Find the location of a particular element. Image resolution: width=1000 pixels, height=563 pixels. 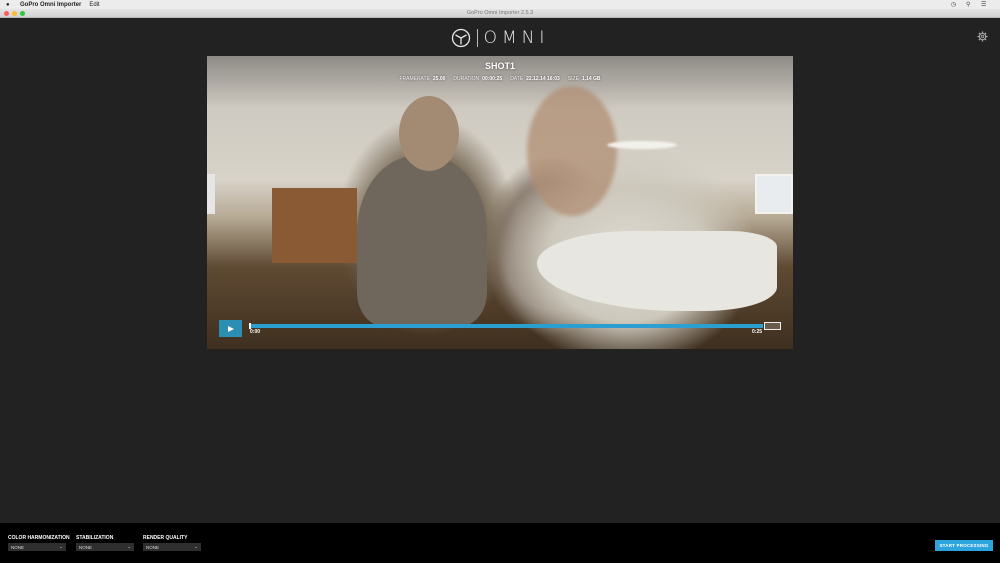

meta-date: DATE 22.12.14 16:03 is located at coordinates (535, 79).